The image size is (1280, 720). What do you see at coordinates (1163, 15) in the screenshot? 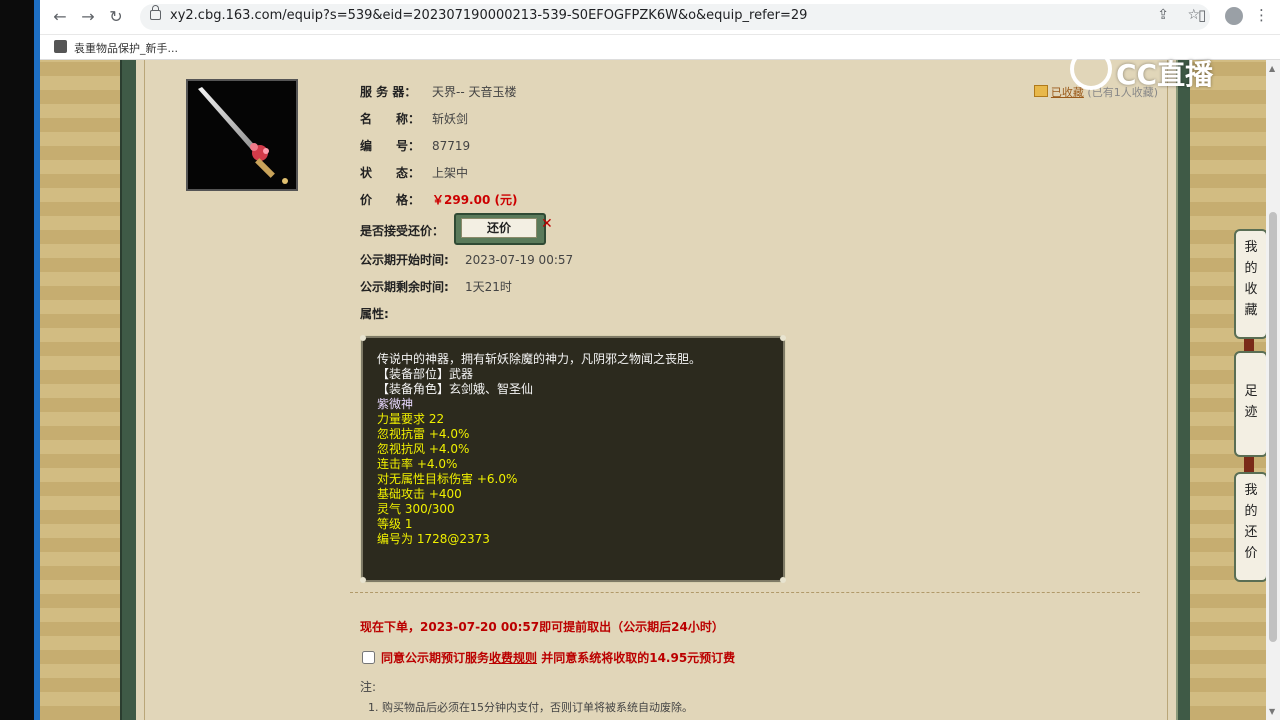
I see `share-icon: ⇪` at bounding box center [1163, 15].